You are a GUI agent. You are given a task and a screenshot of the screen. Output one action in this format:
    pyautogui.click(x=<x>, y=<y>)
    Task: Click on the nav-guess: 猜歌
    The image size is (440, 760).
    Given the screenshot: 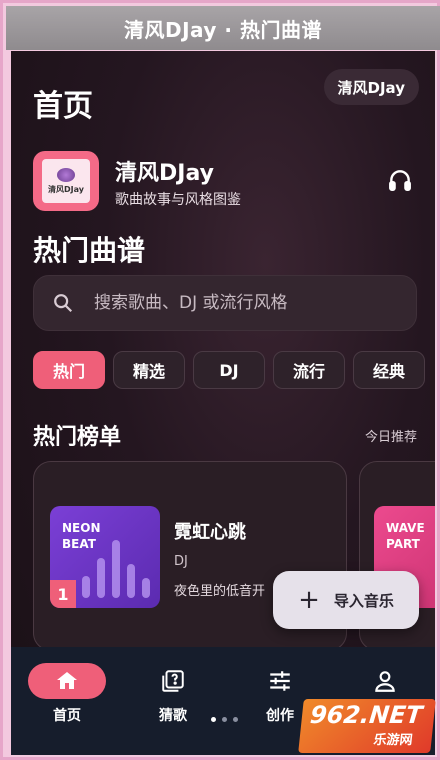 What is the action you would take?
    pyautogui.click(x=173, y=694)
    